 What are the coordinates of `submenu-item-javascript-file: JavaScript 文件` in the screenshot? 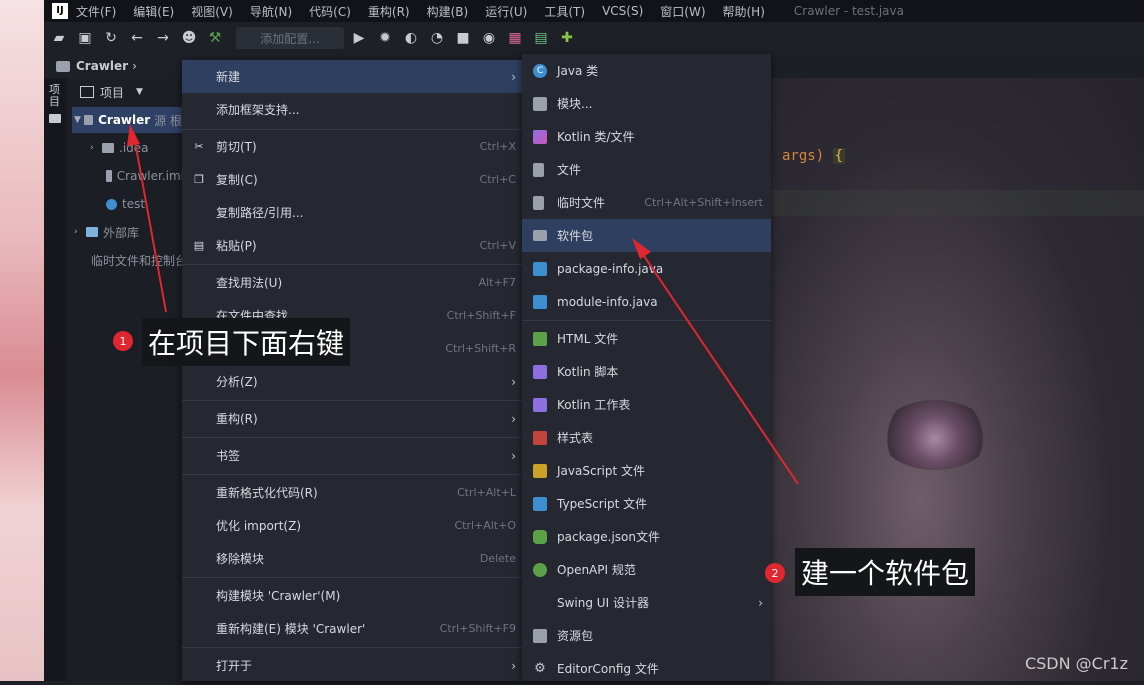 It's located at (646, 470).